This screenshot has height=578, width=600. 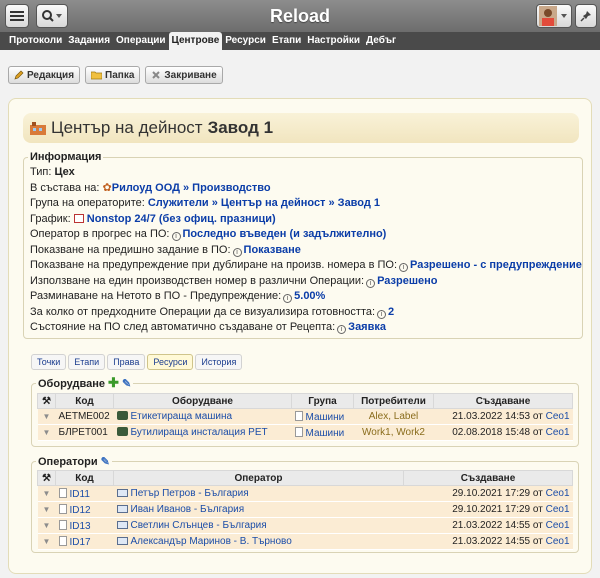 I want to click on app-title: Reload, so click(x=299, y=16).